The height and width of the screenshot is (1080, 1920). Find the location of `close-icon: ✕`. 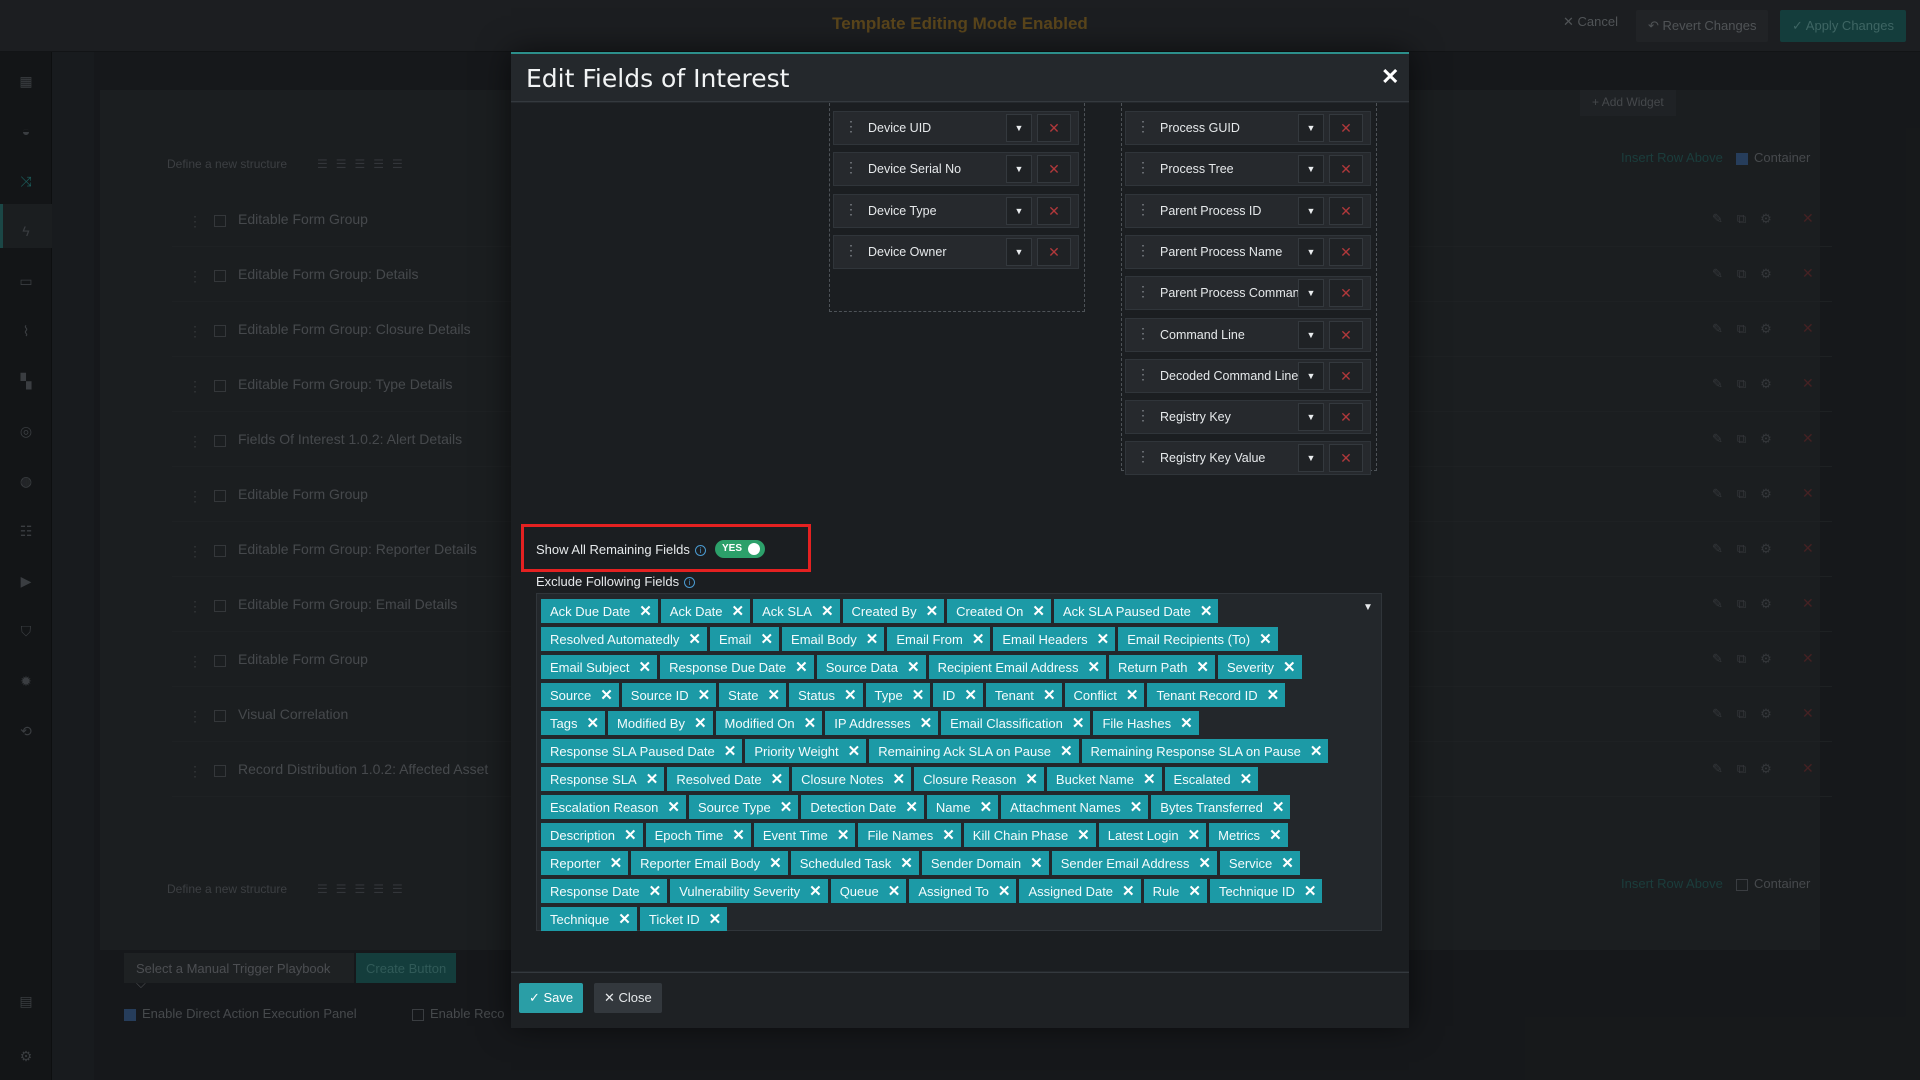

close-icon: ✕ is located at coordinates (1390, 77).